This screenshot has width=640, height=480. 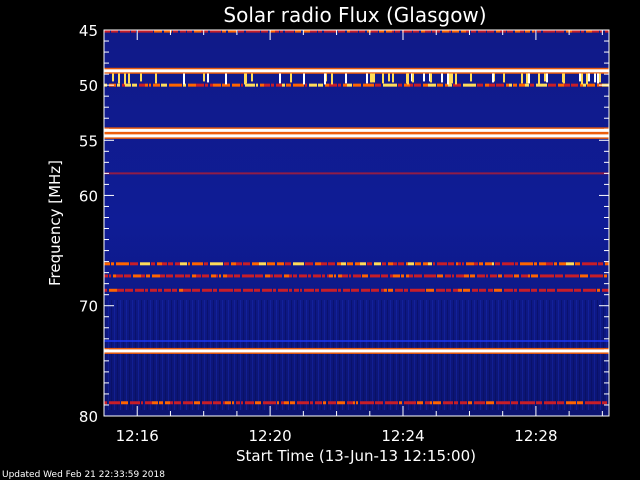 What do you see at coordinates (55, 223) in the screenshot?
I see `y-axis-label: Frequency [MHz]` at bounding box center [55, 223].